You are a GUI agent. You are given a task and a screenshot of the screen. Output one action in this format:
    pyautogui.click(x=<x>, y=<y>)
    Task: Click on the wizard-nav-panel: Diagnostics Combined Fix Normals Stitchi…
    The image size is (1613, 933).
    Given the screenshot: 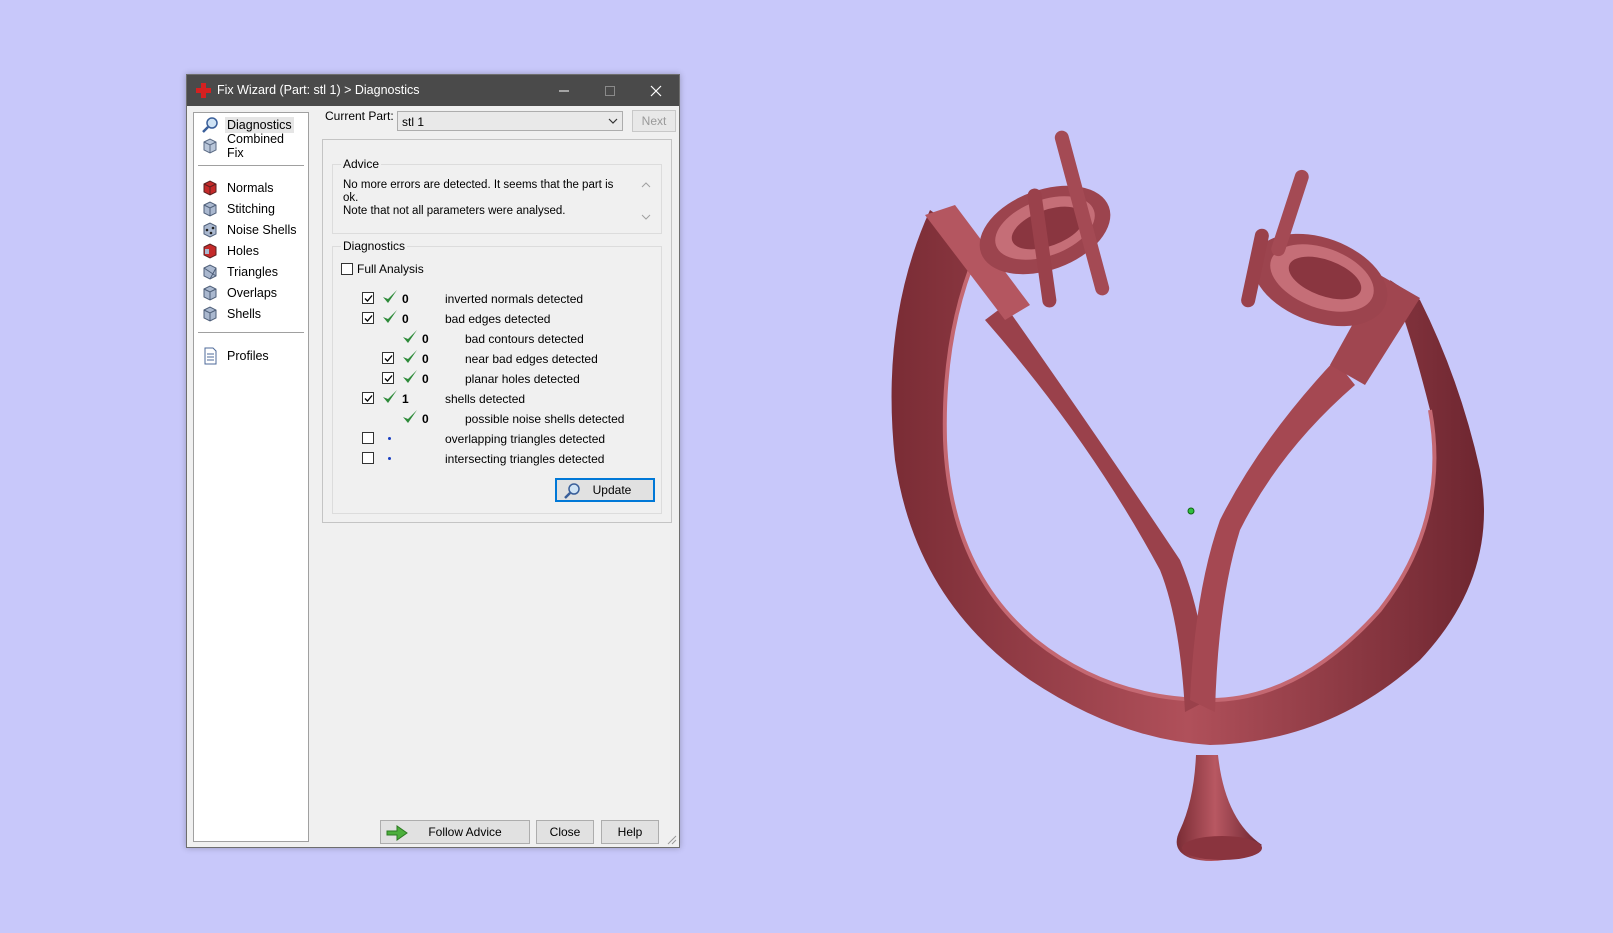 What is the action you would take?
    pyautogui.click(x=251, y=477)
    